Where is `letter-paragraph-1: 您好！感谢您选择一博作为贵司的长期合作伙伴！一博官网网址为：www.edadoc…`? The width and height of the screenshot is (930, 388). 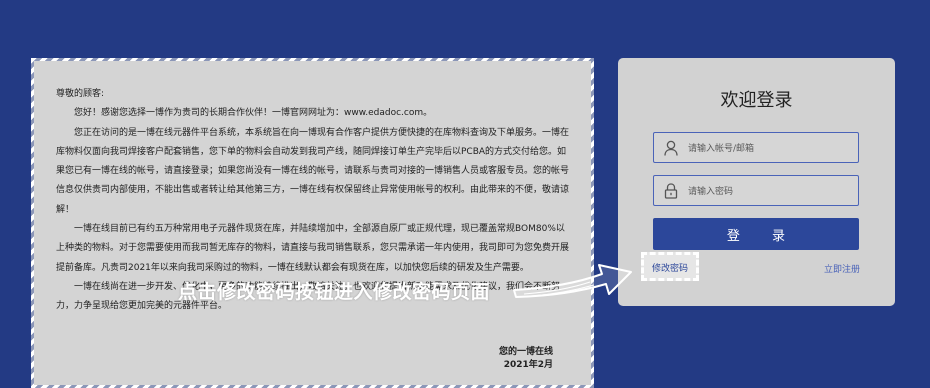 letter-paragraph-1: 您好！感谢您选择一博作为贵司的长期合作伙伴！一博官网网址为：www.edadoc… is located at coordinates (253, 113).